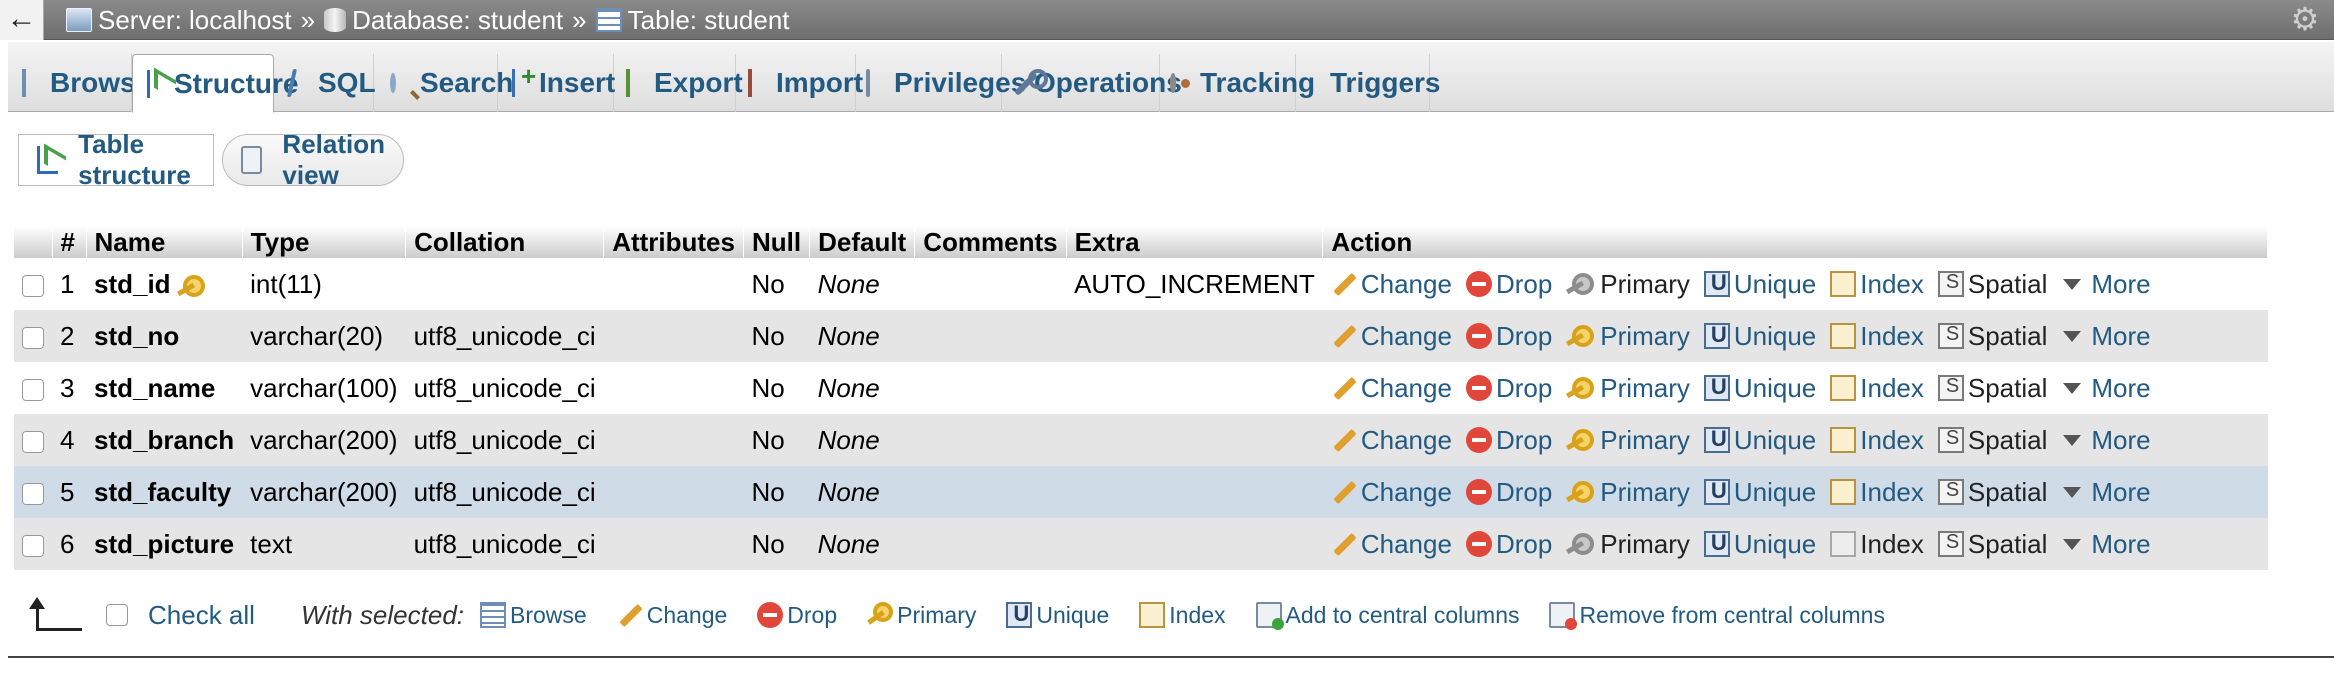 This screenshot has height=676, width=2334. What do you see at coordinates (179, 20) in the screenshot?
I see `breadcrumb-server: Server: localhost` at bounding box center [179, 20].